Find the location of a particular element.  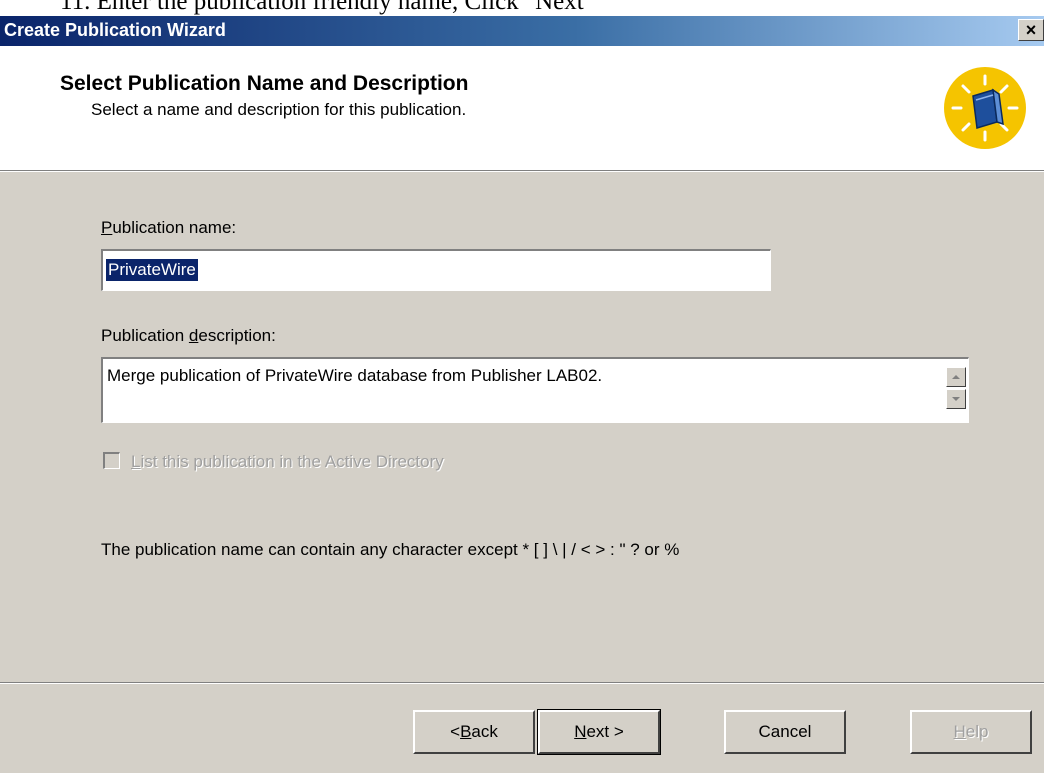

publication-name-label: Publication name: is located at coordinates (169, 227).